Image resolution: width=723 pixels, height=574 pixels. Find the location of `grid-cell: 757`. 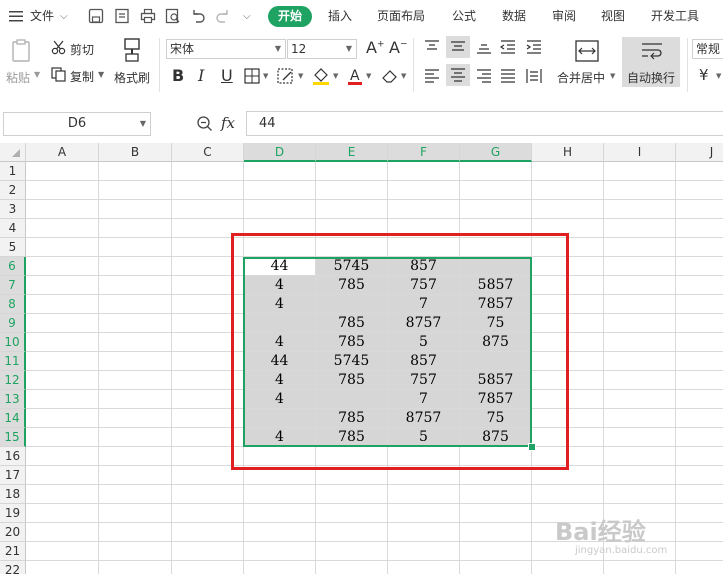

grid-cell: 757 is located at coordinates (424, 285).